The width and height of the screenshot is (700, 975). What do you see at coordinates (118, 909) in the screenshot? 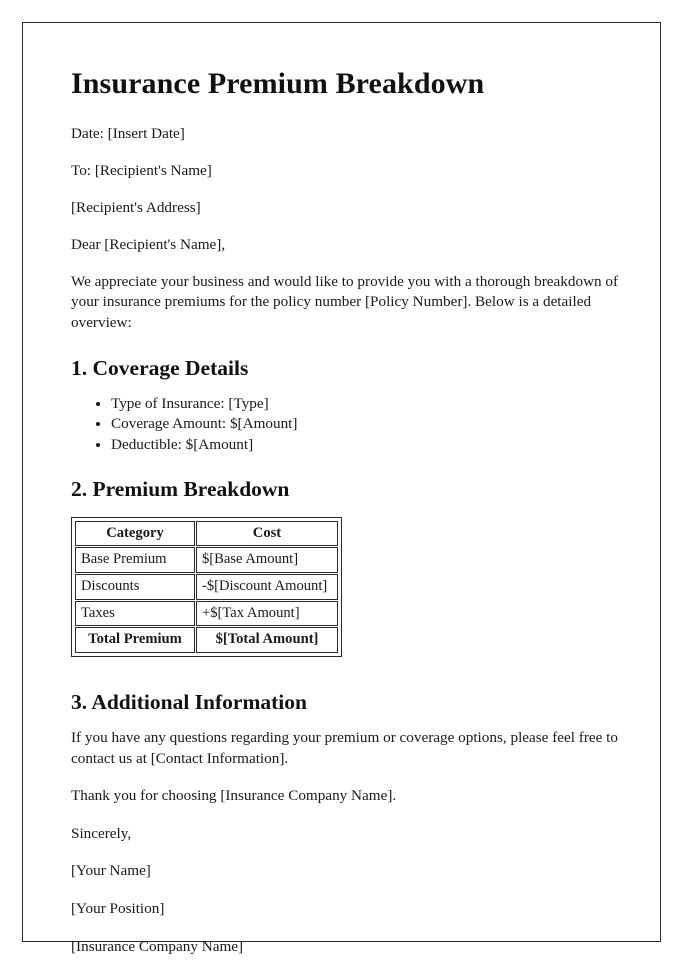
I see `signature-position: [Your Position]` at bounding box center [118, 909].